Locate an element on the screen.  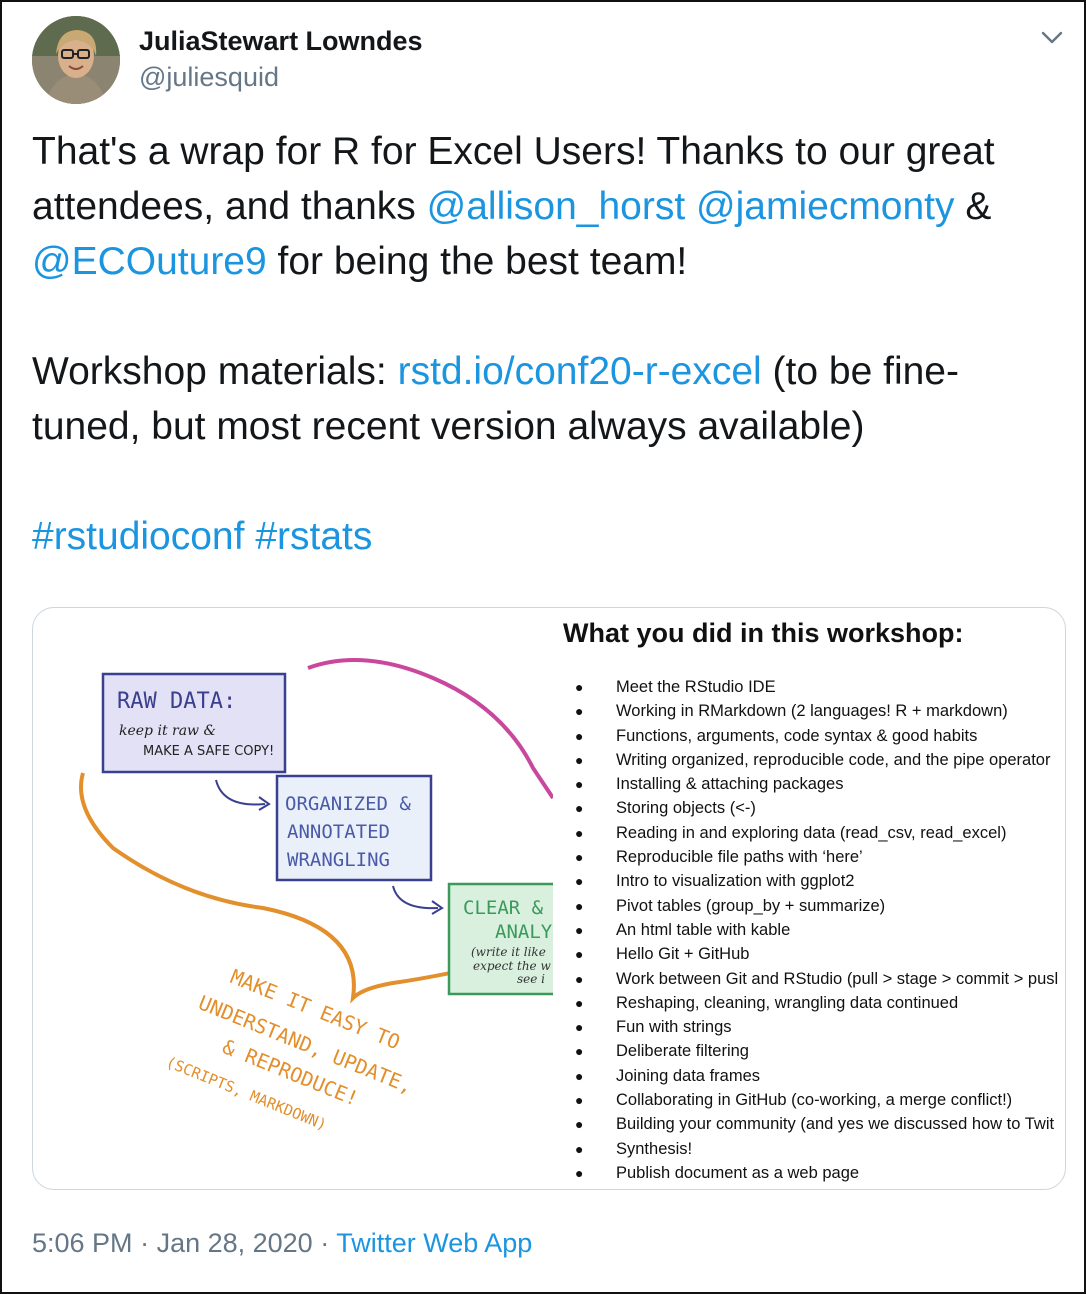
keep-raw-label: keep it raw & is located at coordinates (167, 731).